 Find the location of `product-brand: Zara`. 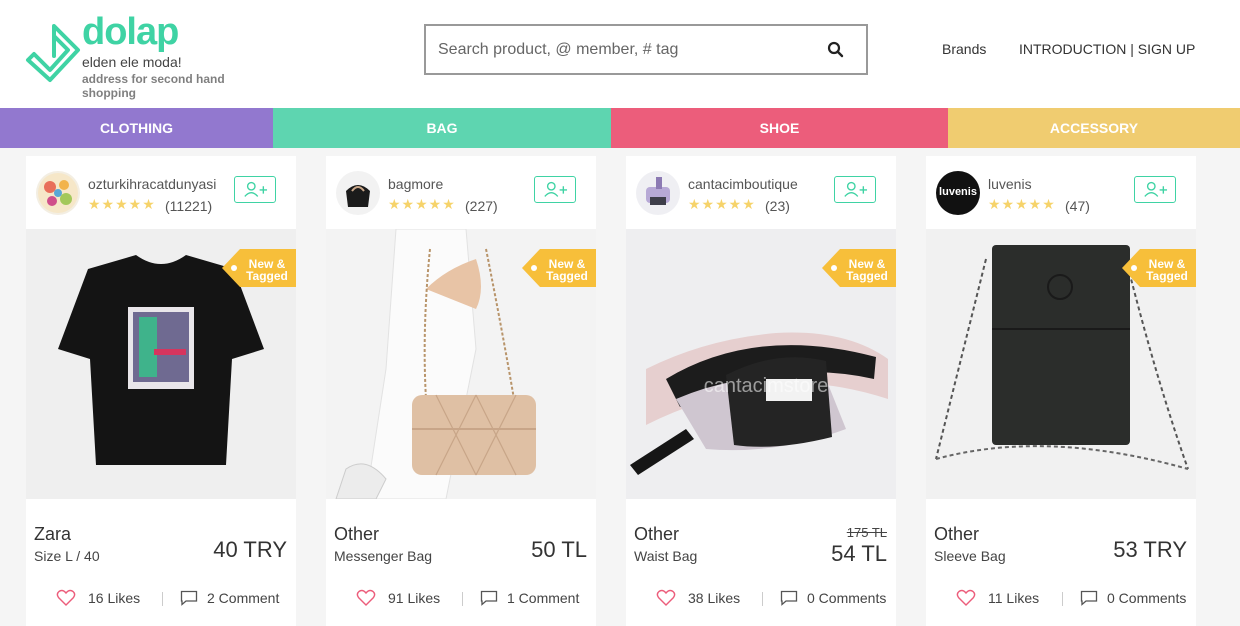

product-brand: Zara is located at coordinates (53, 534).